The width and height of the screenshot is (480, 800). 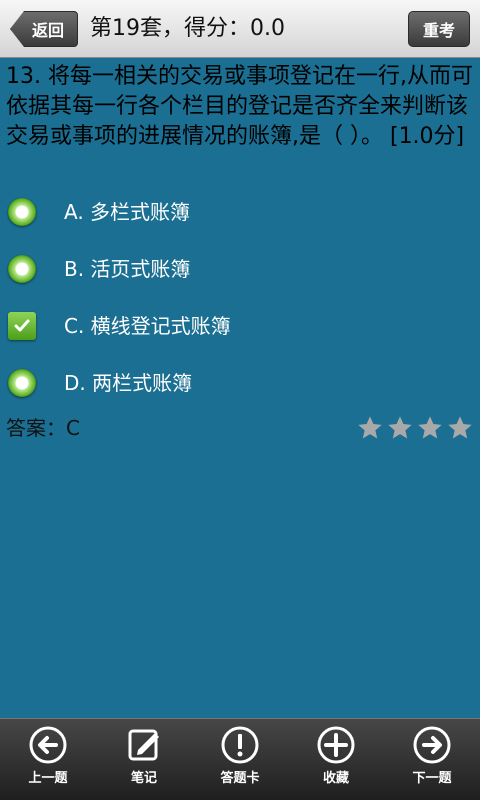 I want to click on option-a: A. 多栏式账簿, so click(x=240, y=216).